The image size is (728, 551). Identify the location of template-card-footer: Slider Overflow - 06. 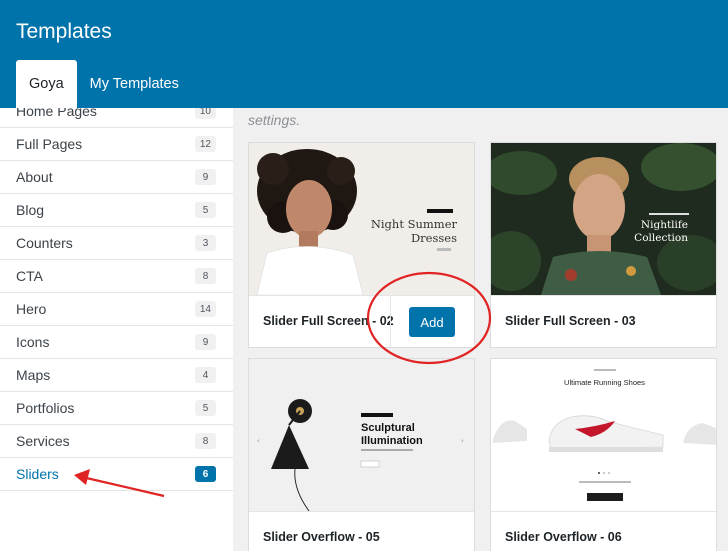
(603, 531).